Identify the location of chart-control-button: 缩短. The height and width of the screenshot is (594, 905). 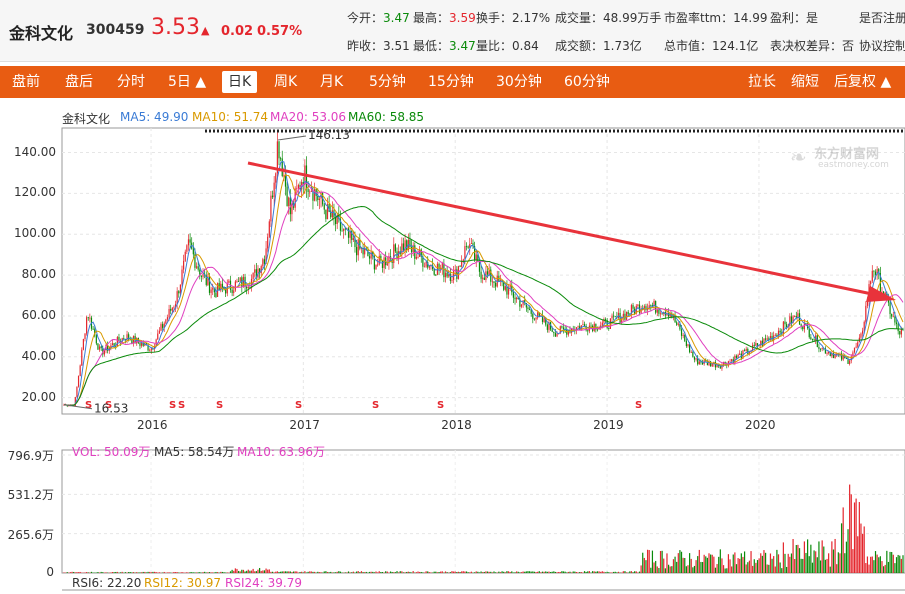
(805, 82).